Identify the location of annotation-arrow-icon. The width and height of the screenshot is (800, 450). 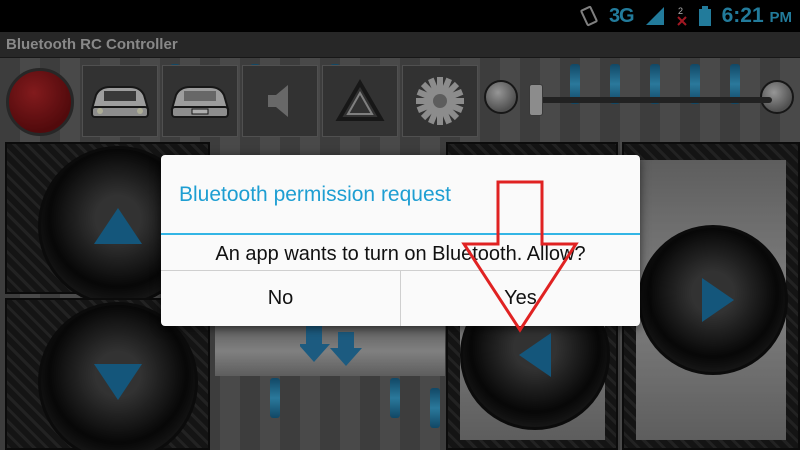
(520, 256).